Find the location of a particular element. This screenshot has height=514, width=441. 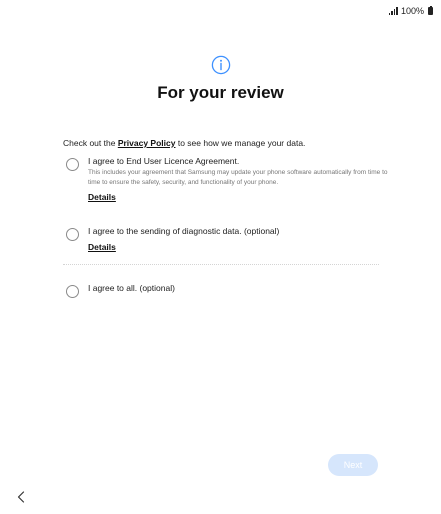

agree-all-radio is located at coordinates (72, 291).